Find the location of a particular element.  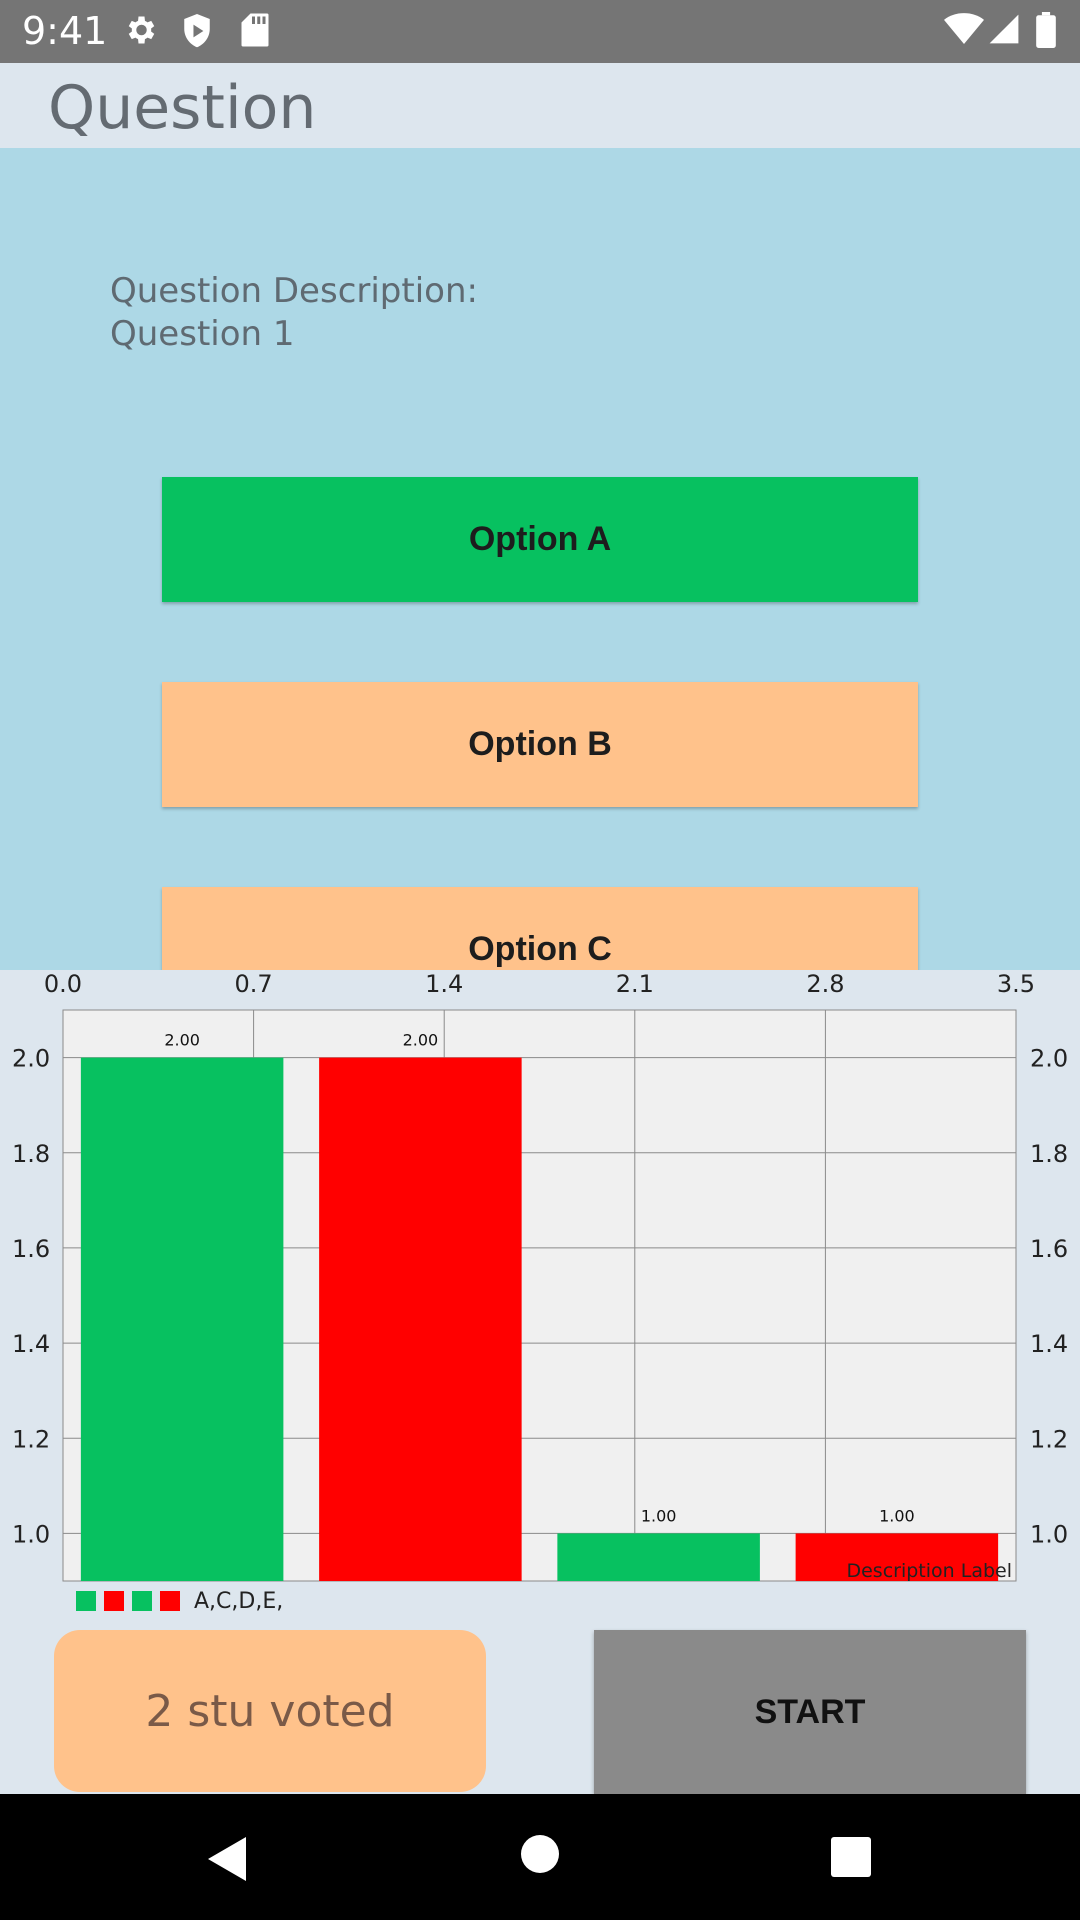

chart-y-tick-label-right: 1.6 is located at coordinates (1049, 1249).